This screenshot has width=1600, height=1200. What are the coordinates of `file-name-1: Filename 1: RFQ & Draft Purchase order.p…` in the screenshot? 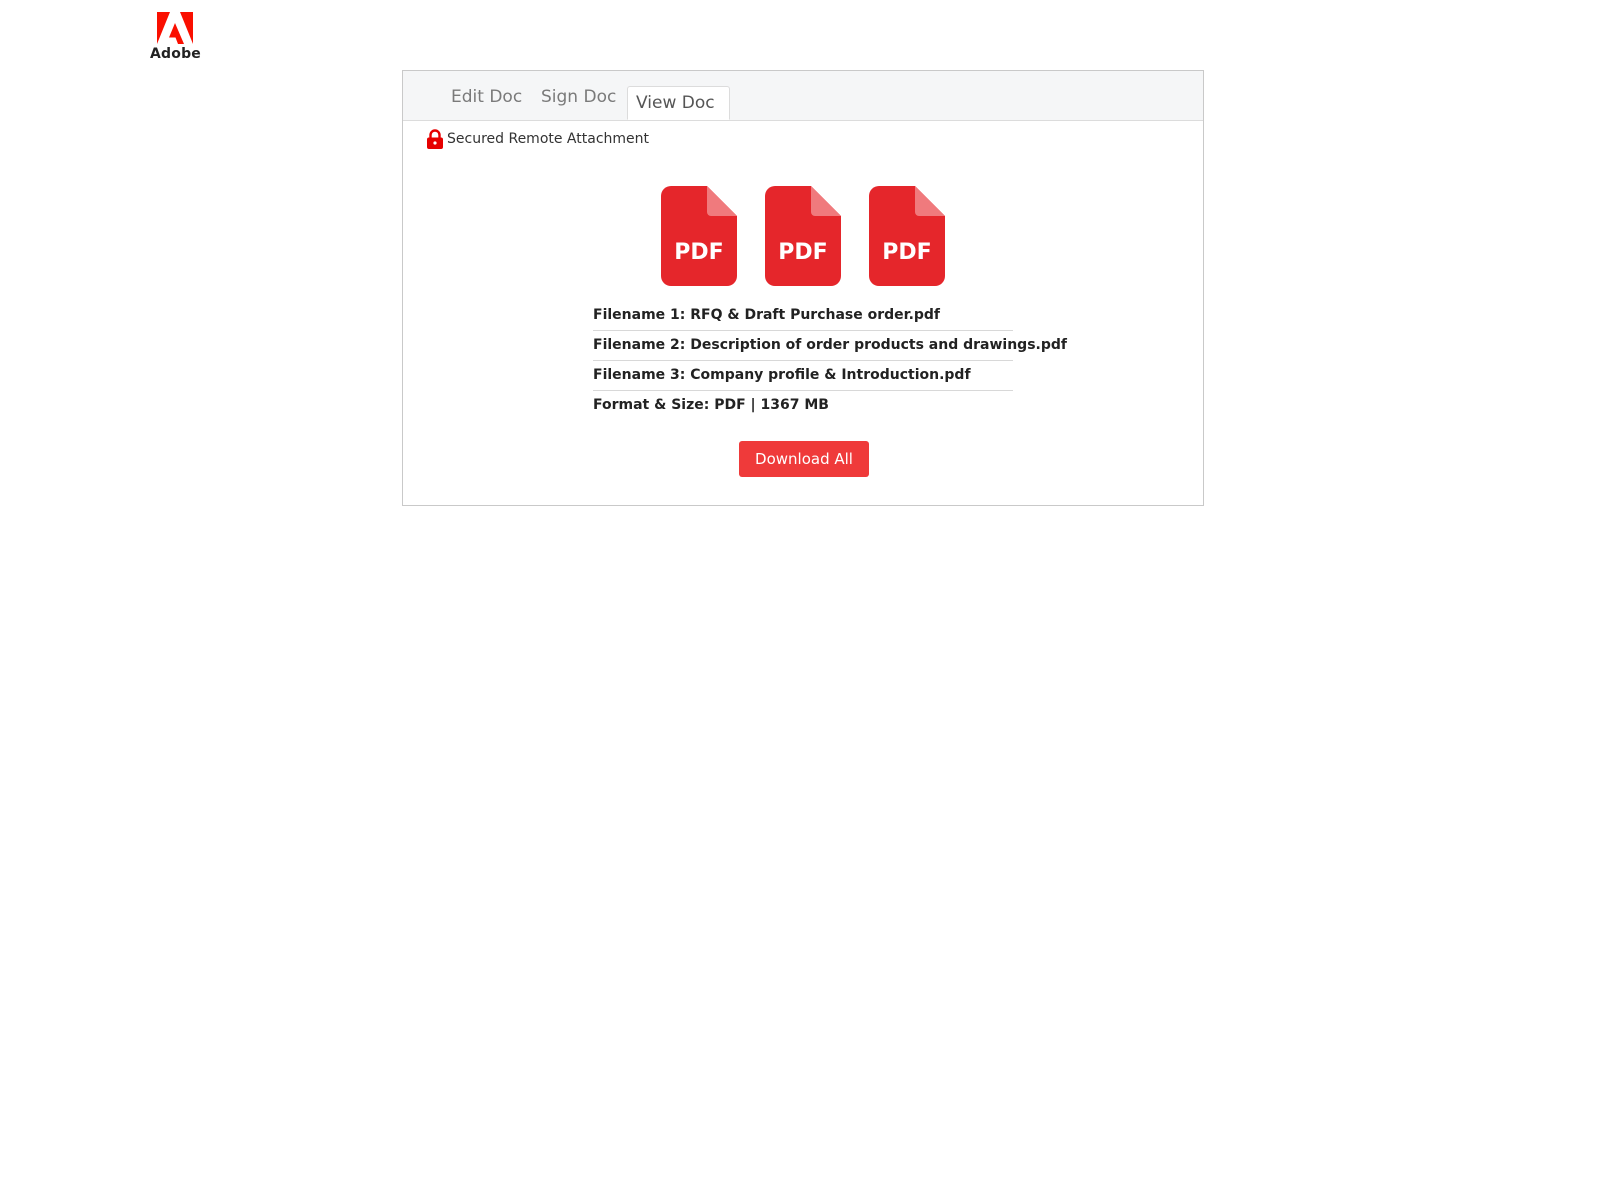 It's located at (803, 316).